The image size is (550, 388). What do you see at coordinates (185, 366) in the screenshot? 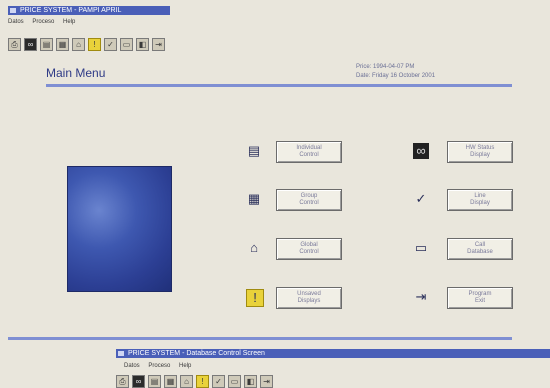
I see `second-menu-help: Help` at bounding box center [185, 366].